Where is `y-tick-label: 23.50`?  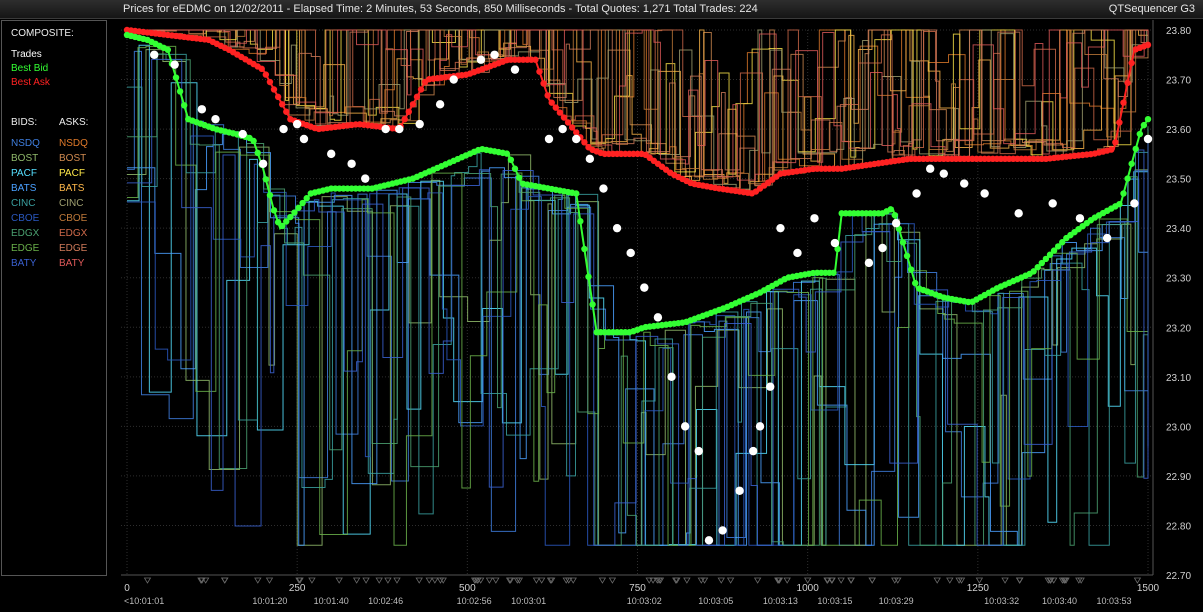 y-tick-label: 23.50 is located at coordinates (1178, 180).